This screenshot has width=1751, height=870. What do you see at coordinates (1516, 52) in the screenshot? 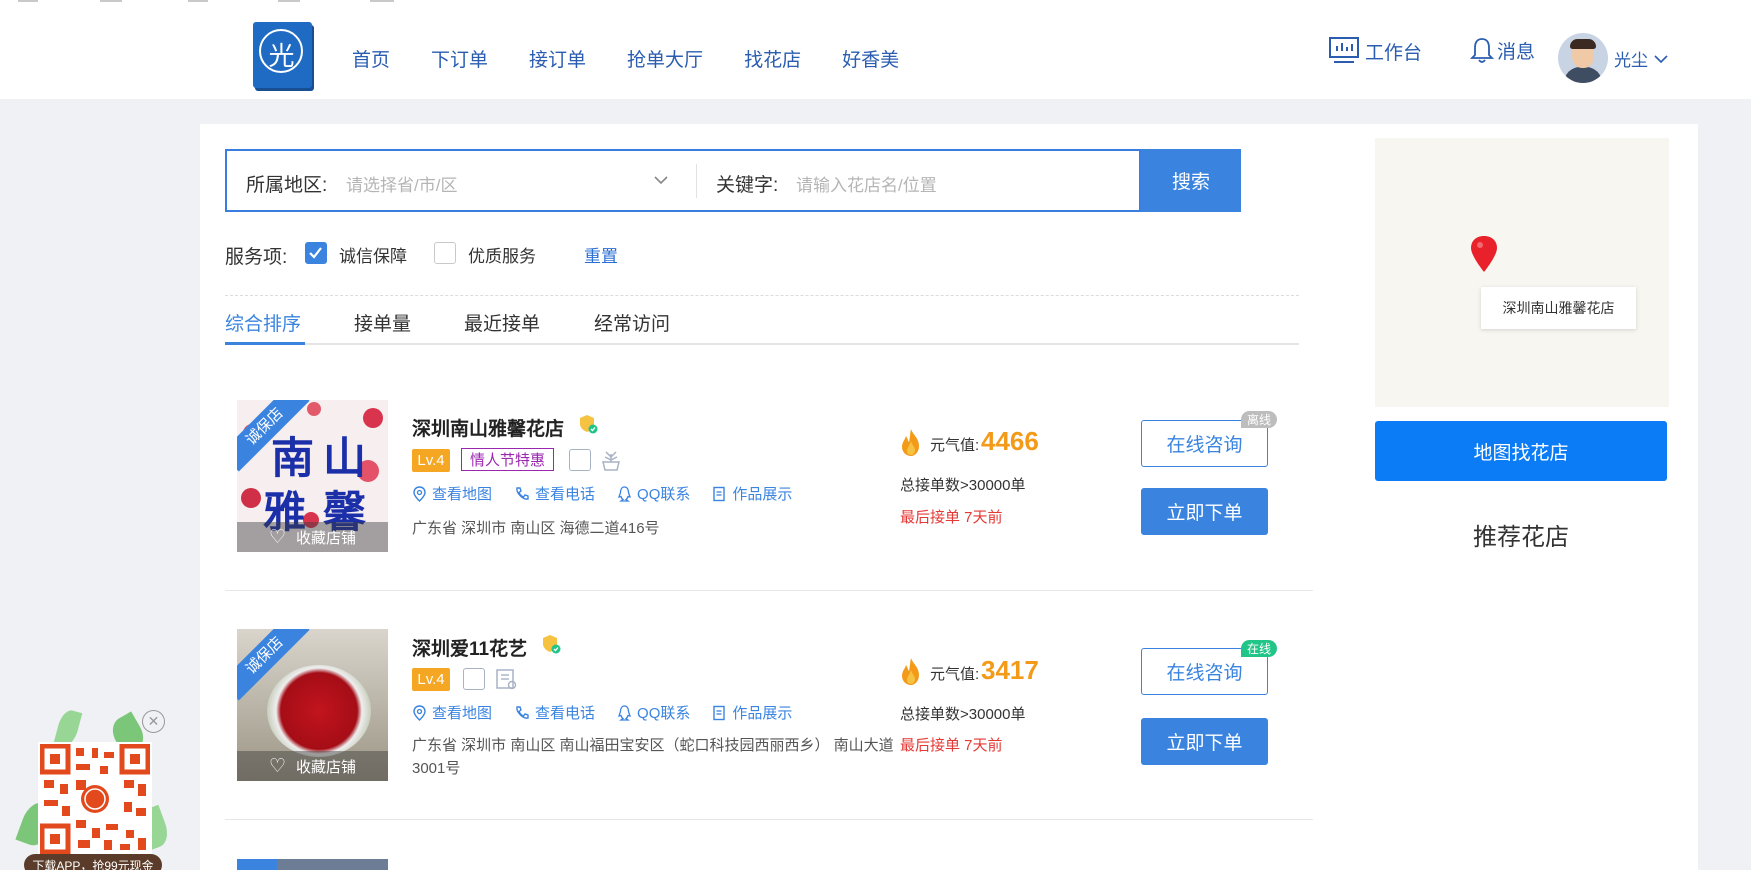
I see `messages-label: 消息` at bounding box center [1516, 52].